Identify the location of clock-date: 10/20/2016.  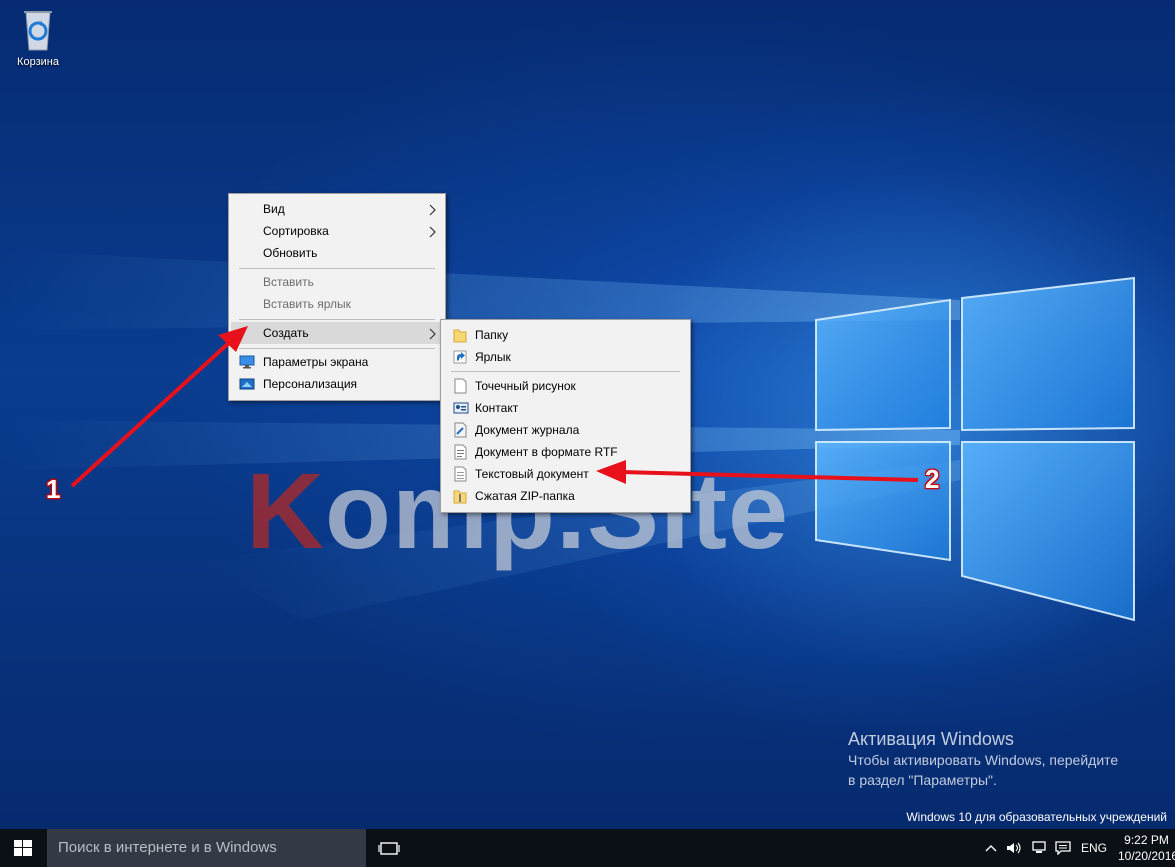
(1146, 856).